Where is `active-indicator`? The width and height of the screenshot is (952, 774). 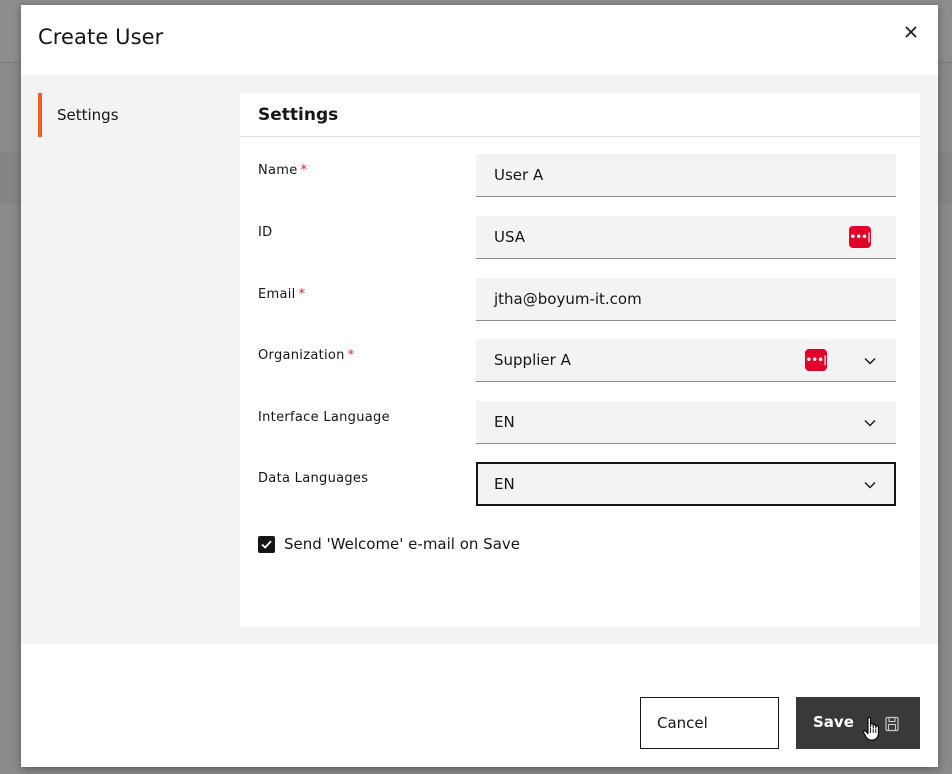 active-indicator is located at coordinates (40, 115).